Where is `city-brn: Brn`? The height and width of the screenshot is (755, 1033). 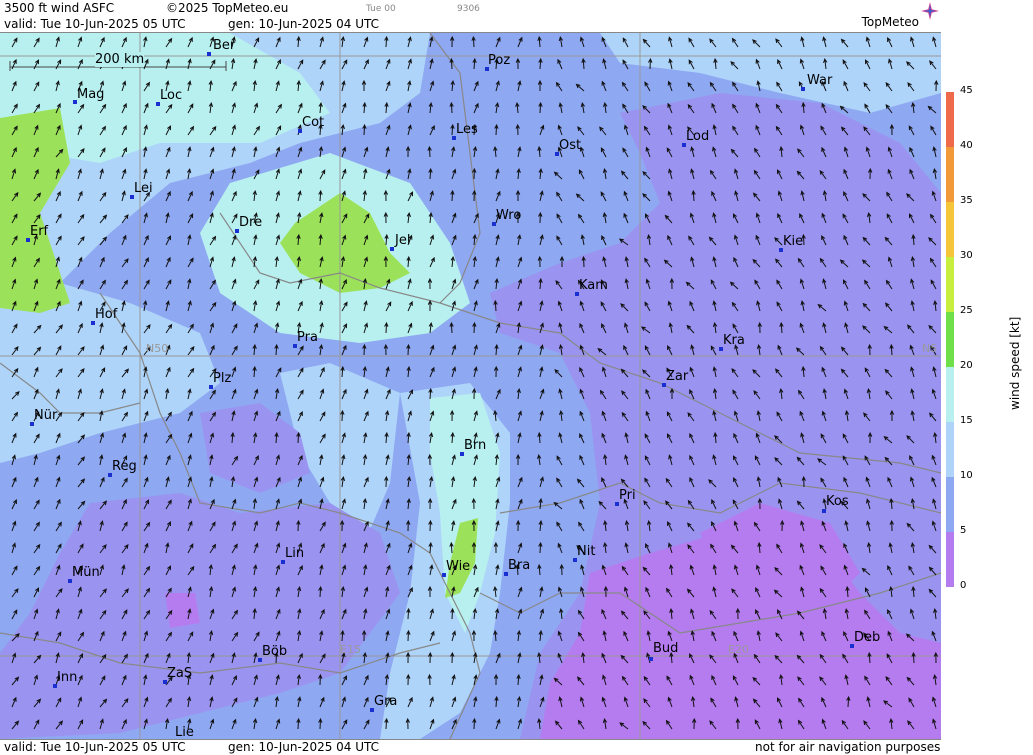
city-brn: Brn is located at coordinates (475, 445).